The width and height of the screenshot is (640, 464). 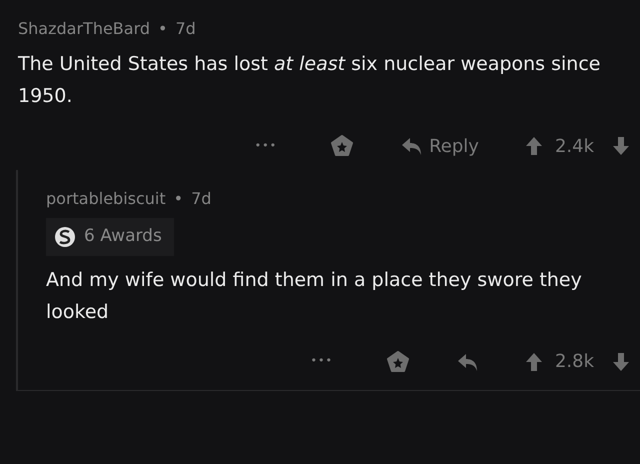 I want to click on author-name: ShazdarTheBard, so click(x=84, y=29).